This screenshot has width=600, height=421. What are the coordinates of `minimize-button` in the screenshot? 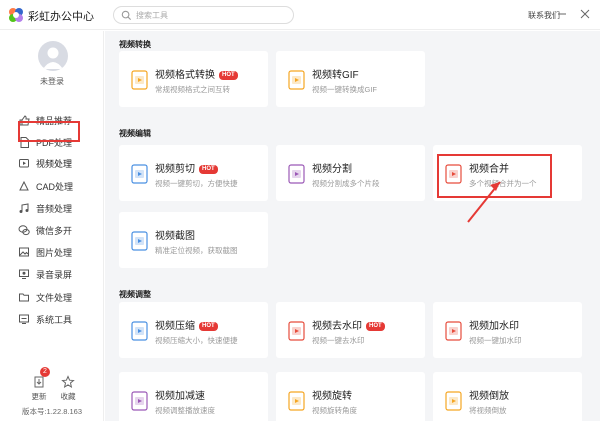 It's located at (562, 14).